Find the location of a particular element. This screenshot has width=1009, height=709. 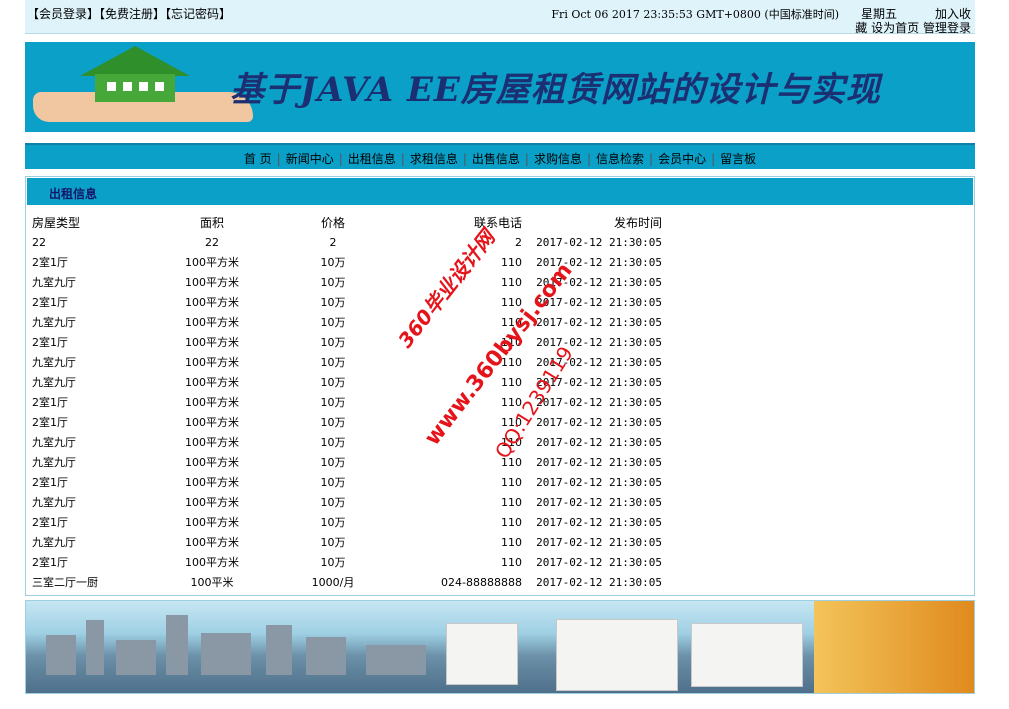

shopping-bag-image is located at coordinates (482, 654).